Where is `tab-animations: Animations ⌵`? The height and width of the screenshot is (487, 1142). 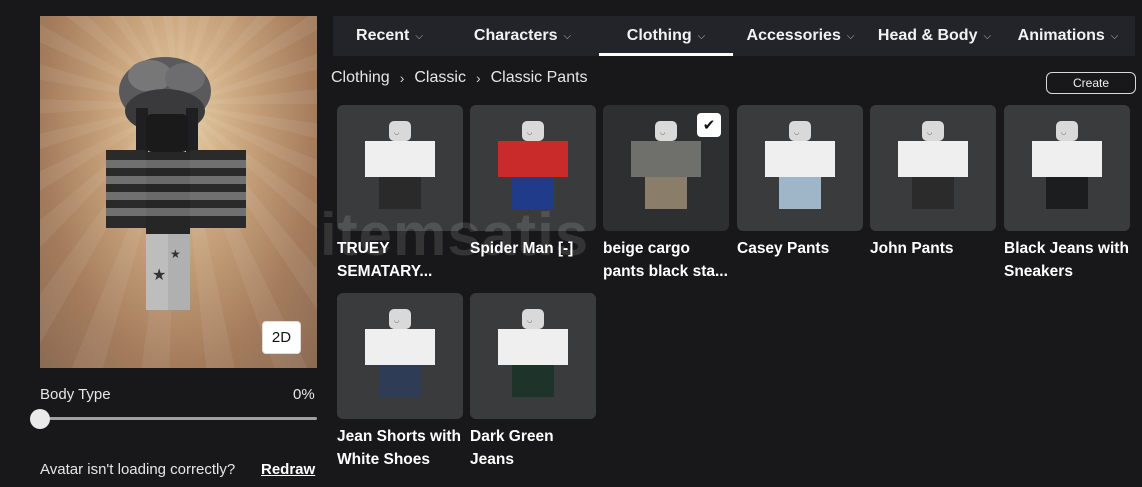 tab-animations: Animations ⌵ is located at coordinates (1068, 36).